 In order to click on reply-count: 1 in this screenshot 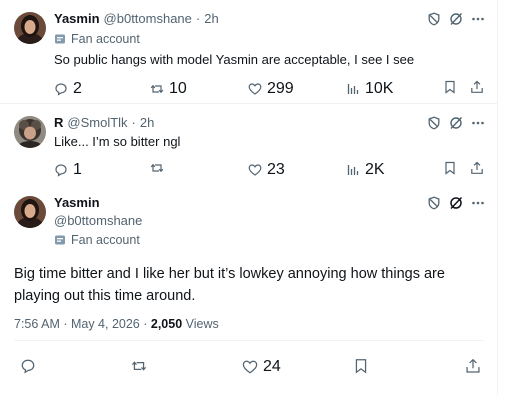, I will do `click(77, 169)`.